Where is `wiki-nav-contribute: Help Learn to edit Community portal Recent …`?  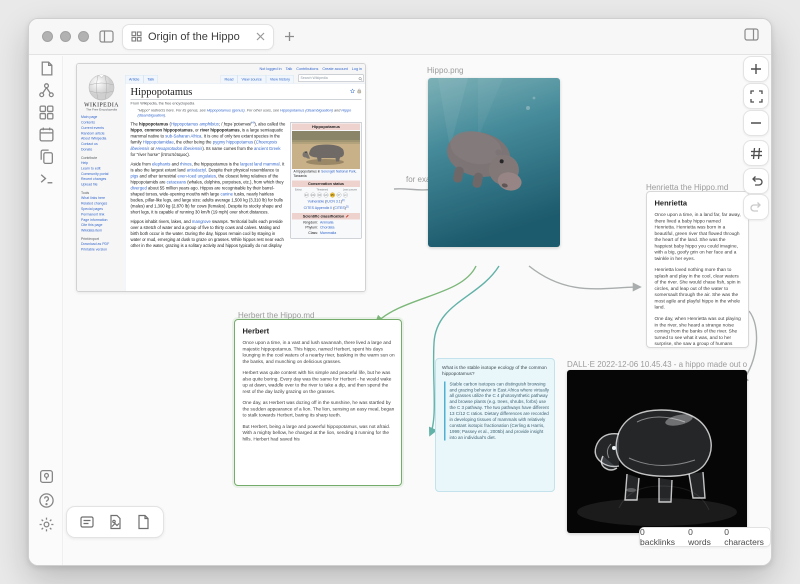 wiki-nav-contribute: Help Learn to edit Community portal Recent … is located at coordinates (101, 174).